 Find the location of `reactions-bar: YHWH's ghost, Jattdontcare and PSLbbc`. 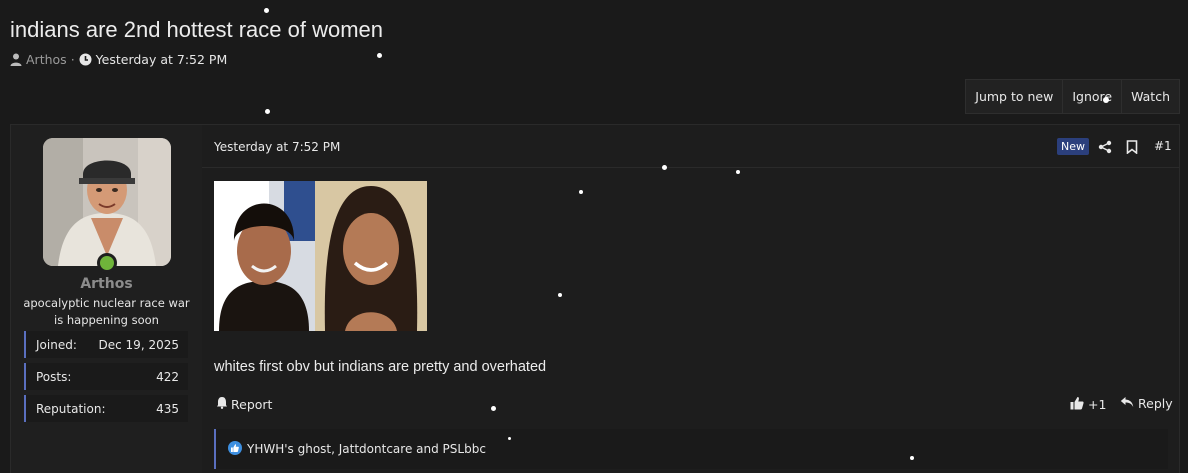

reactions-bar: YHWH's ghost, Jattdontcare and PSLbbc is located at coordinates (691, 449).